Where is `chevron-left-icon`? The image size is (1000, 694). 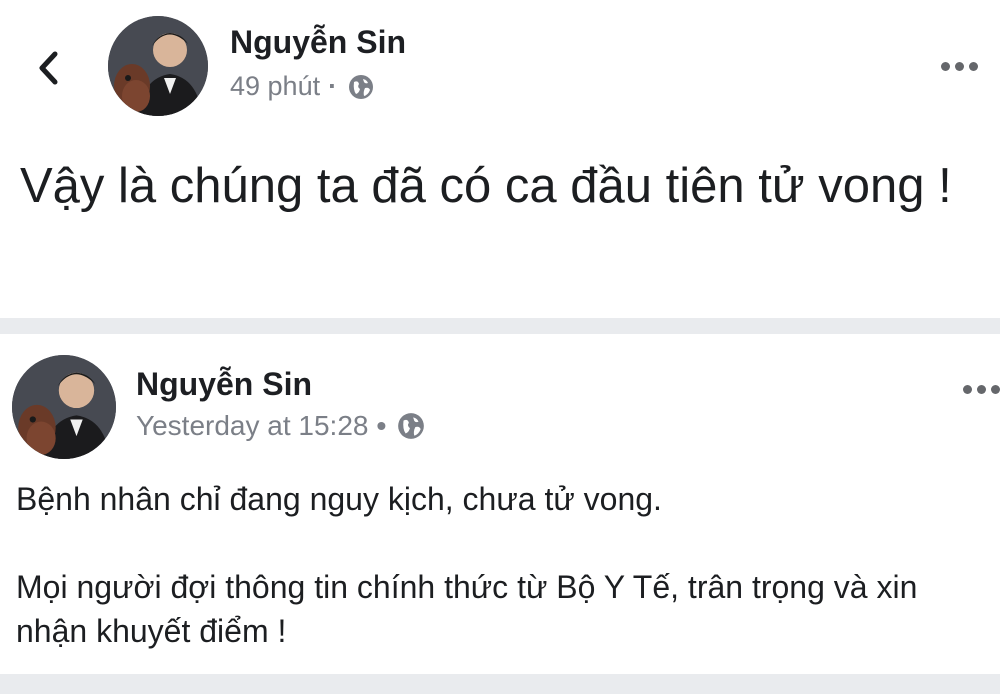
chevron-left-icon is located at coordinates (48, 68).